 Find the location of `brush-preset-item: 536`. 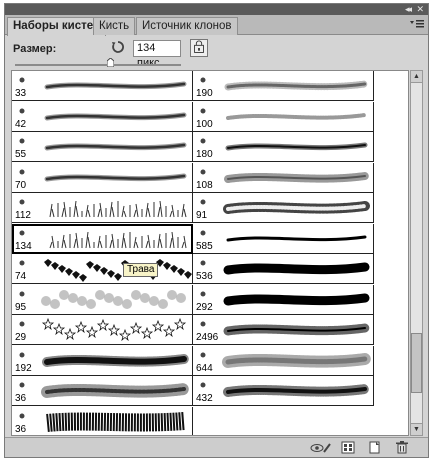

brush-preset-item: 536 is located at coordinates (283, 269).